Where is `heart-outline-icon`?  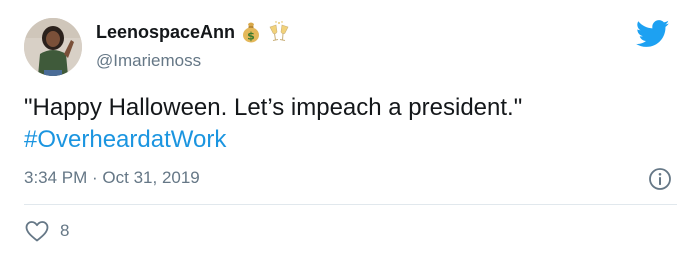
heart-outline-icon is located at coordinates (37, 231).